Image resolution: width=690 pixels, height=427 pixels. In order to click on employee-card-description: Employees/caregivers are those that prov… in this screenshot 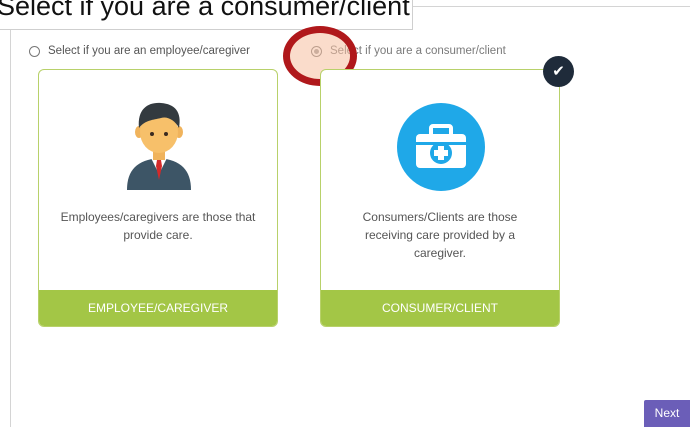, I will do `click(158, 226)`.